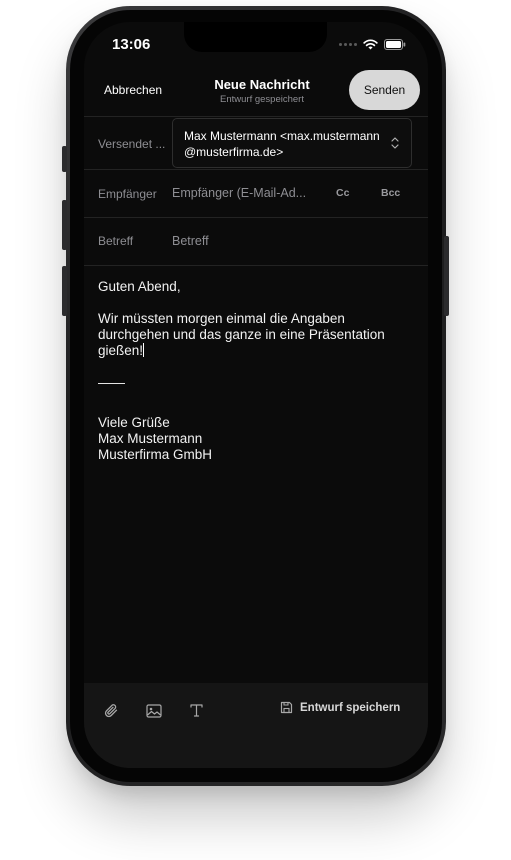 This screenshot has width=511, height=860. I want to click on save-draft-button: Entwurf speichern, so click(340, 707).